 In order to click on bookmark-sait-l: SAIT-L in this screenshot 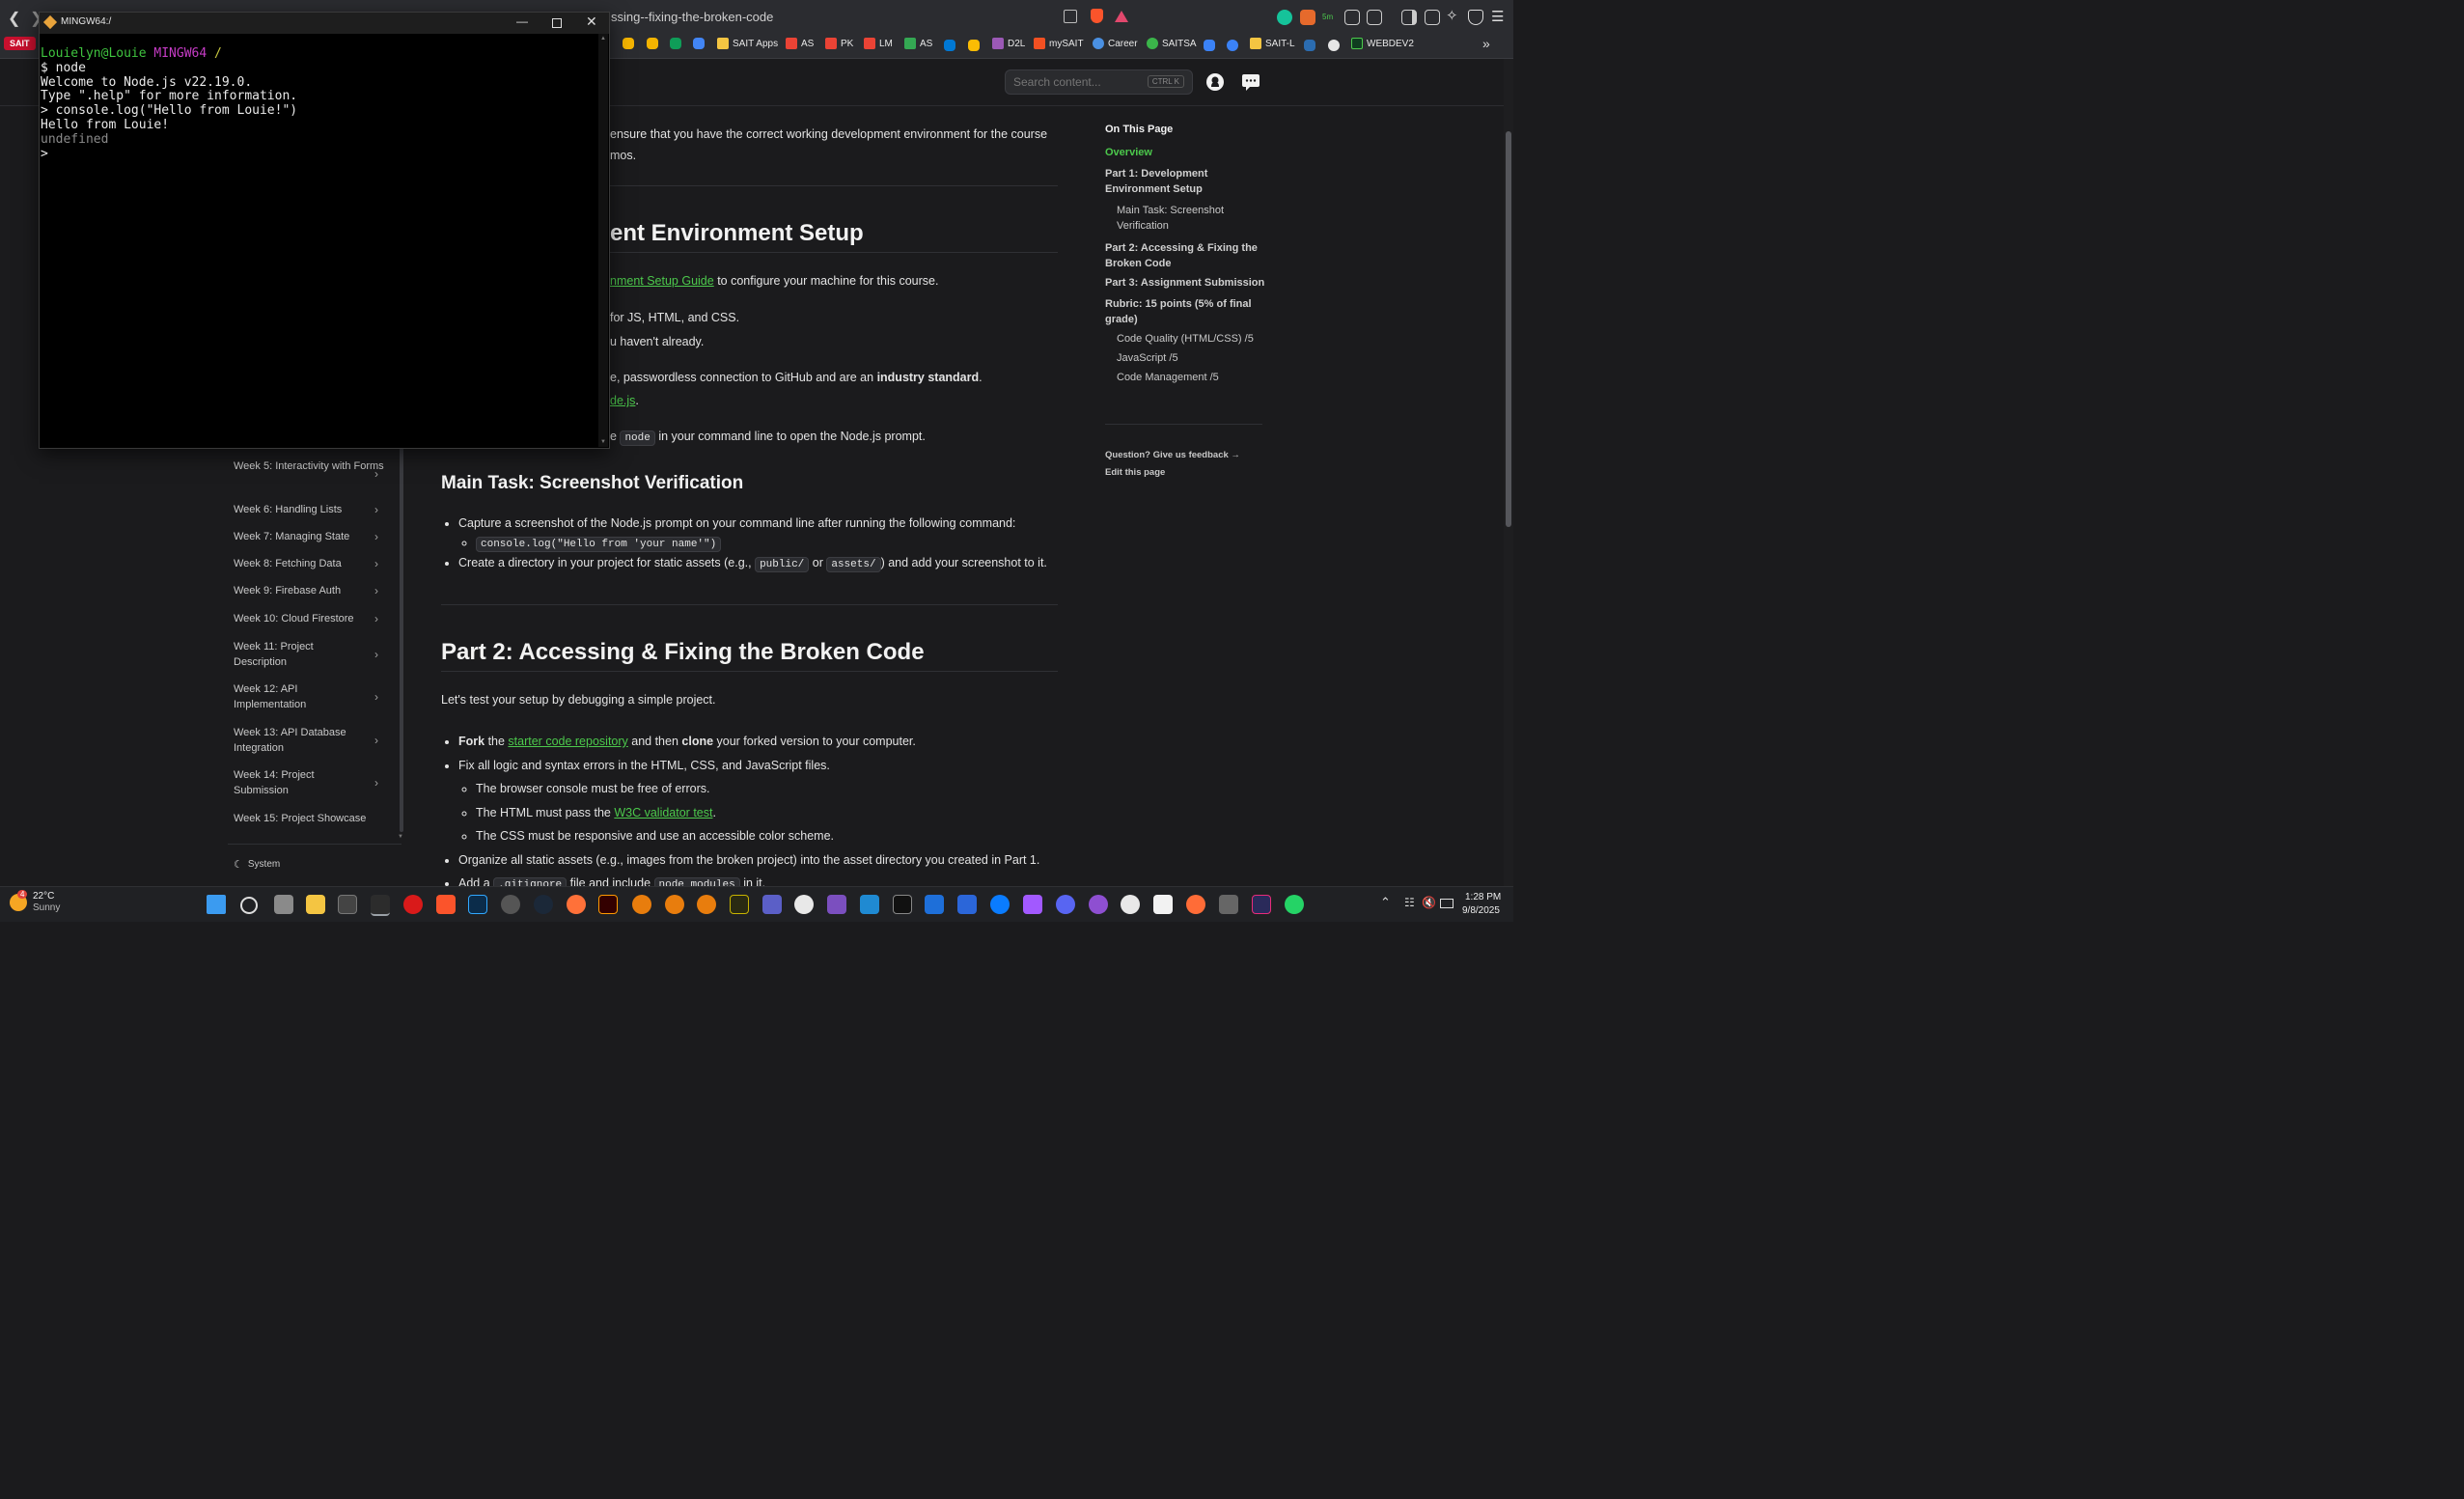, I will do `click(1272, 43)`.